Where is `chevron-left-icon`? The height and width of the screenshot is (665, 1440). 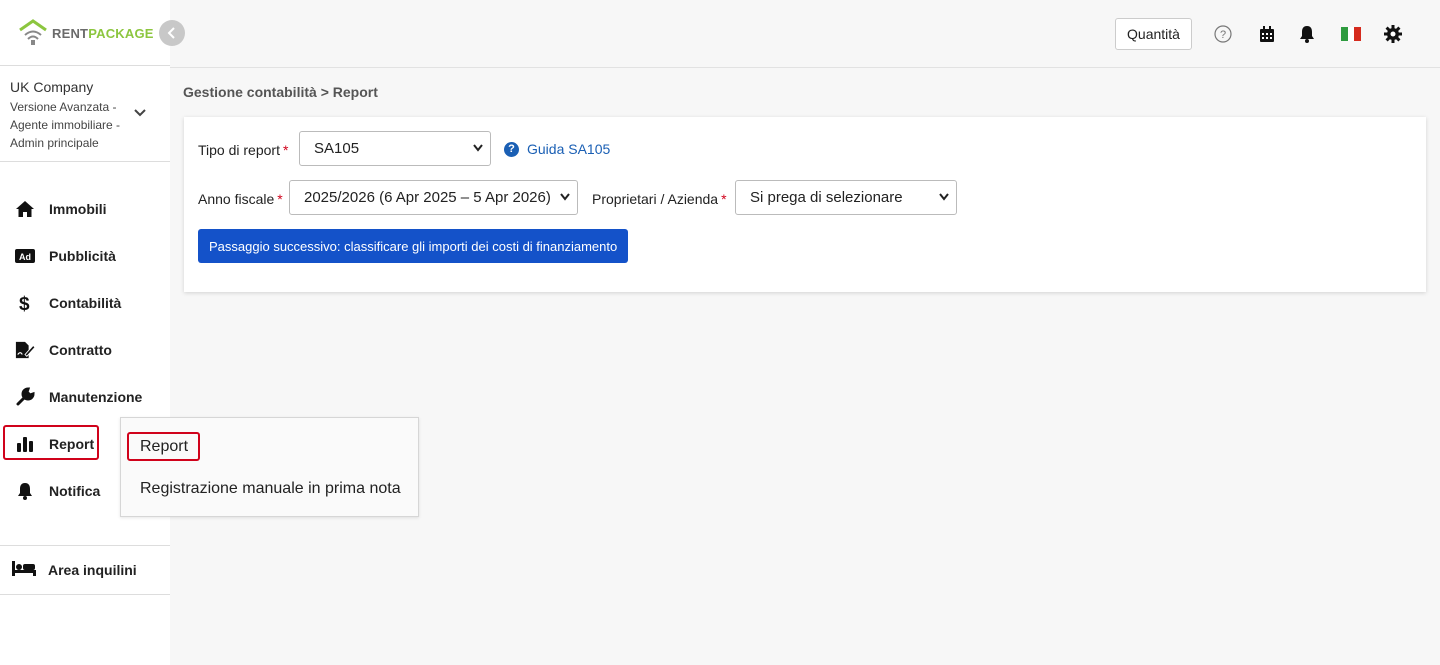
chevron-left-icon is located at coordinates (171, 33).